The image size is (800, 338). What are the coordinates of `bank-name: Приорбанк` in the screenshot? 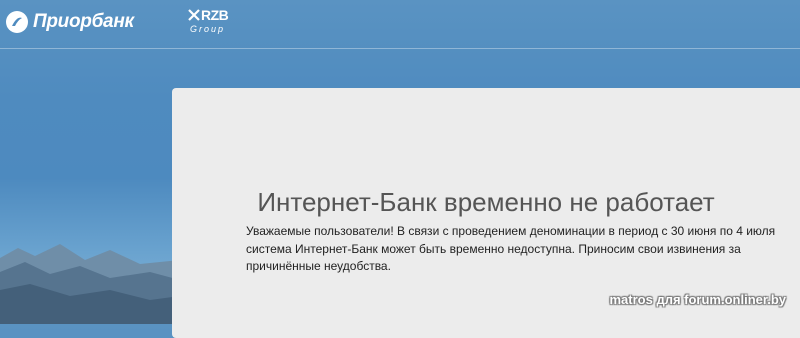 It's located at (83, 21).